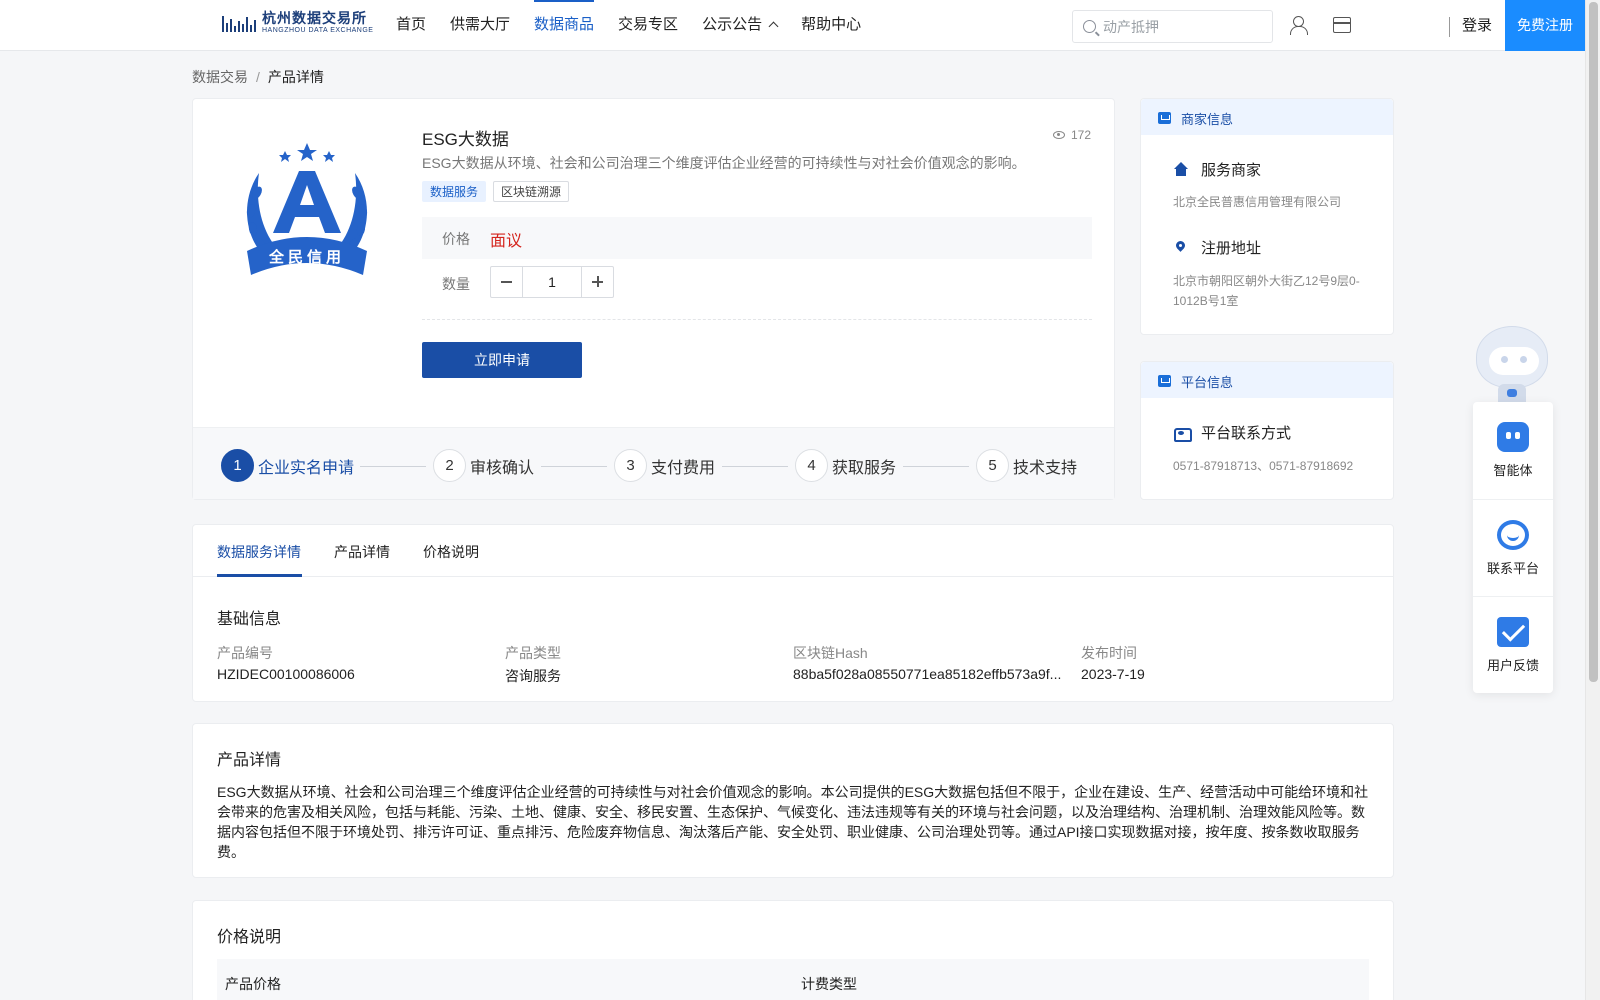 The height and width of the screenshot is (1000, 1600). Describe the element at coordinates (1089, 26) in the screenshot. I see `search-icon` at that location.